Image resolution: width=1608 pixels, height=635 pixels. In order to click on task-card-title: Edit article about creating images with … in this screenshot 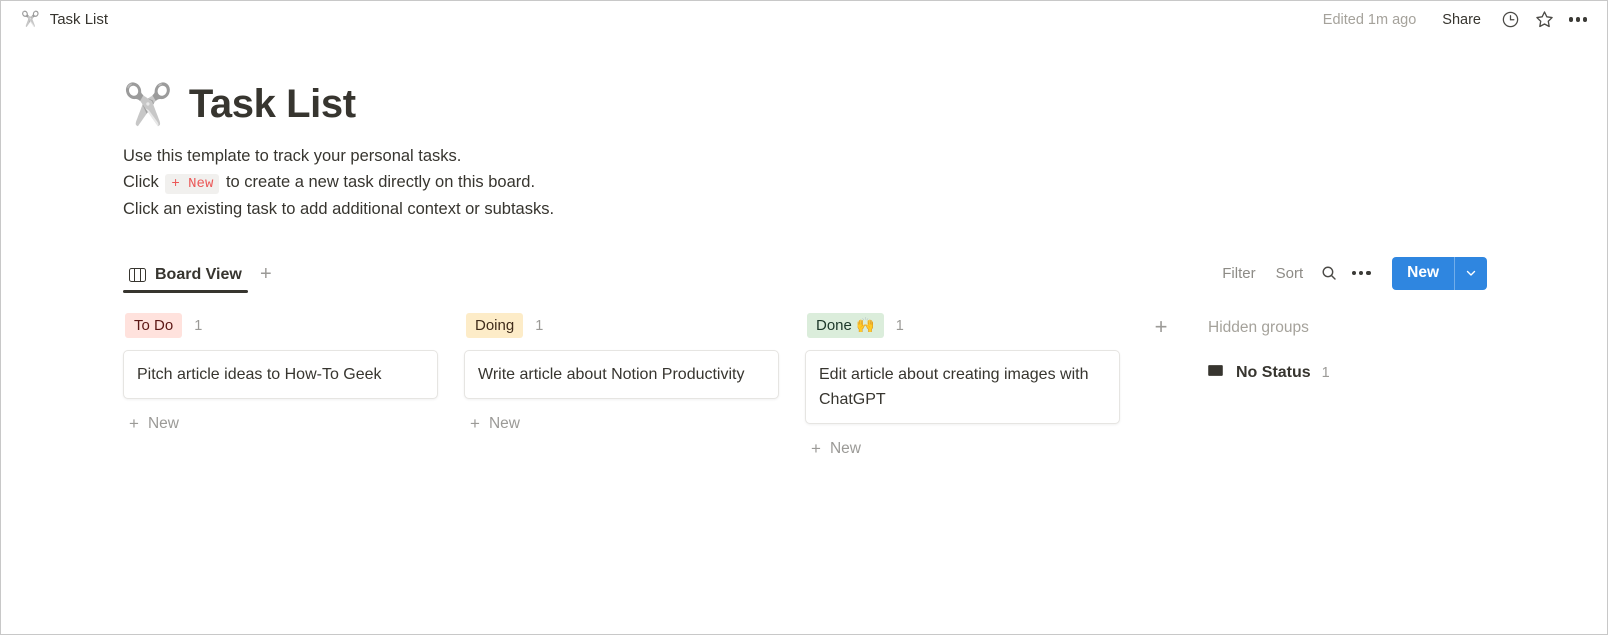, I will do `click(954, 386)`.